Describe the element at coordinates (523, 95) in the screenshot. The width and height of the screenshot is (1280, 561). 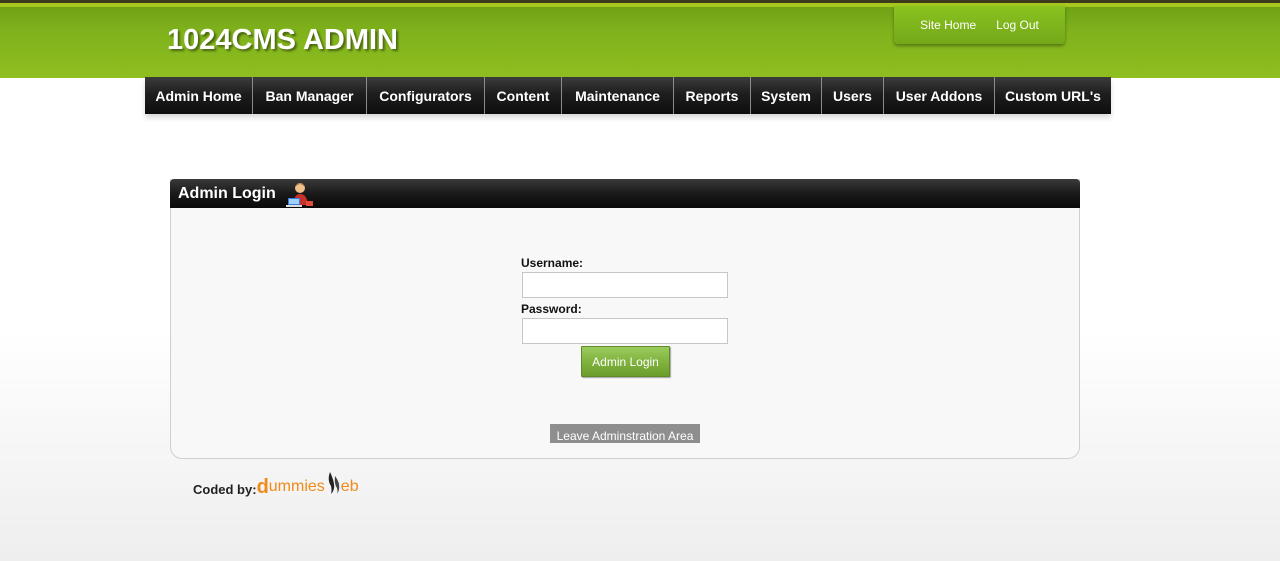
I see `nav-item-content: Content` at that location.